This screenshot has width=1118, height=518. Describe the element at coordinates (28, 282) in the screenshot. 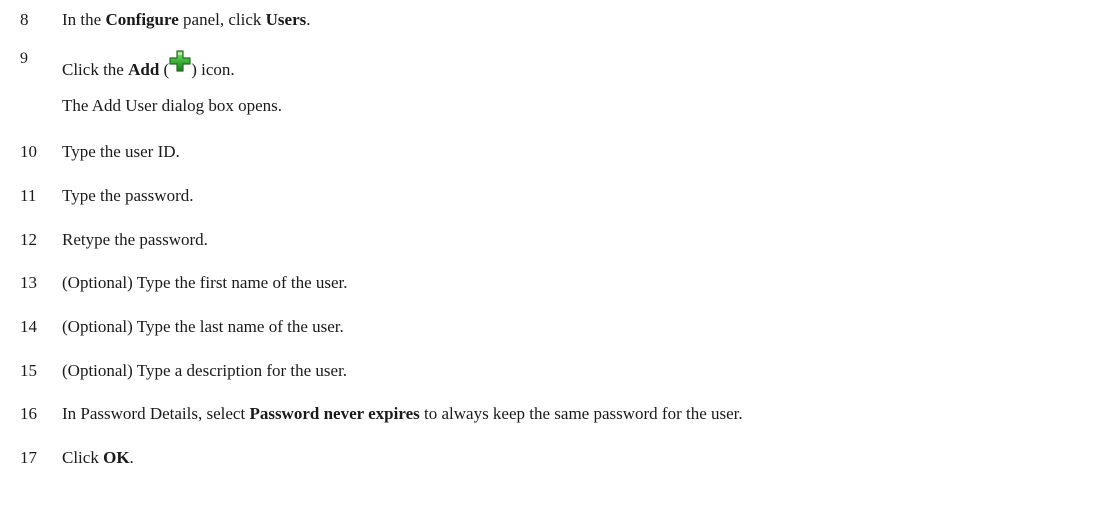

I see `step-number: 13` at that location.